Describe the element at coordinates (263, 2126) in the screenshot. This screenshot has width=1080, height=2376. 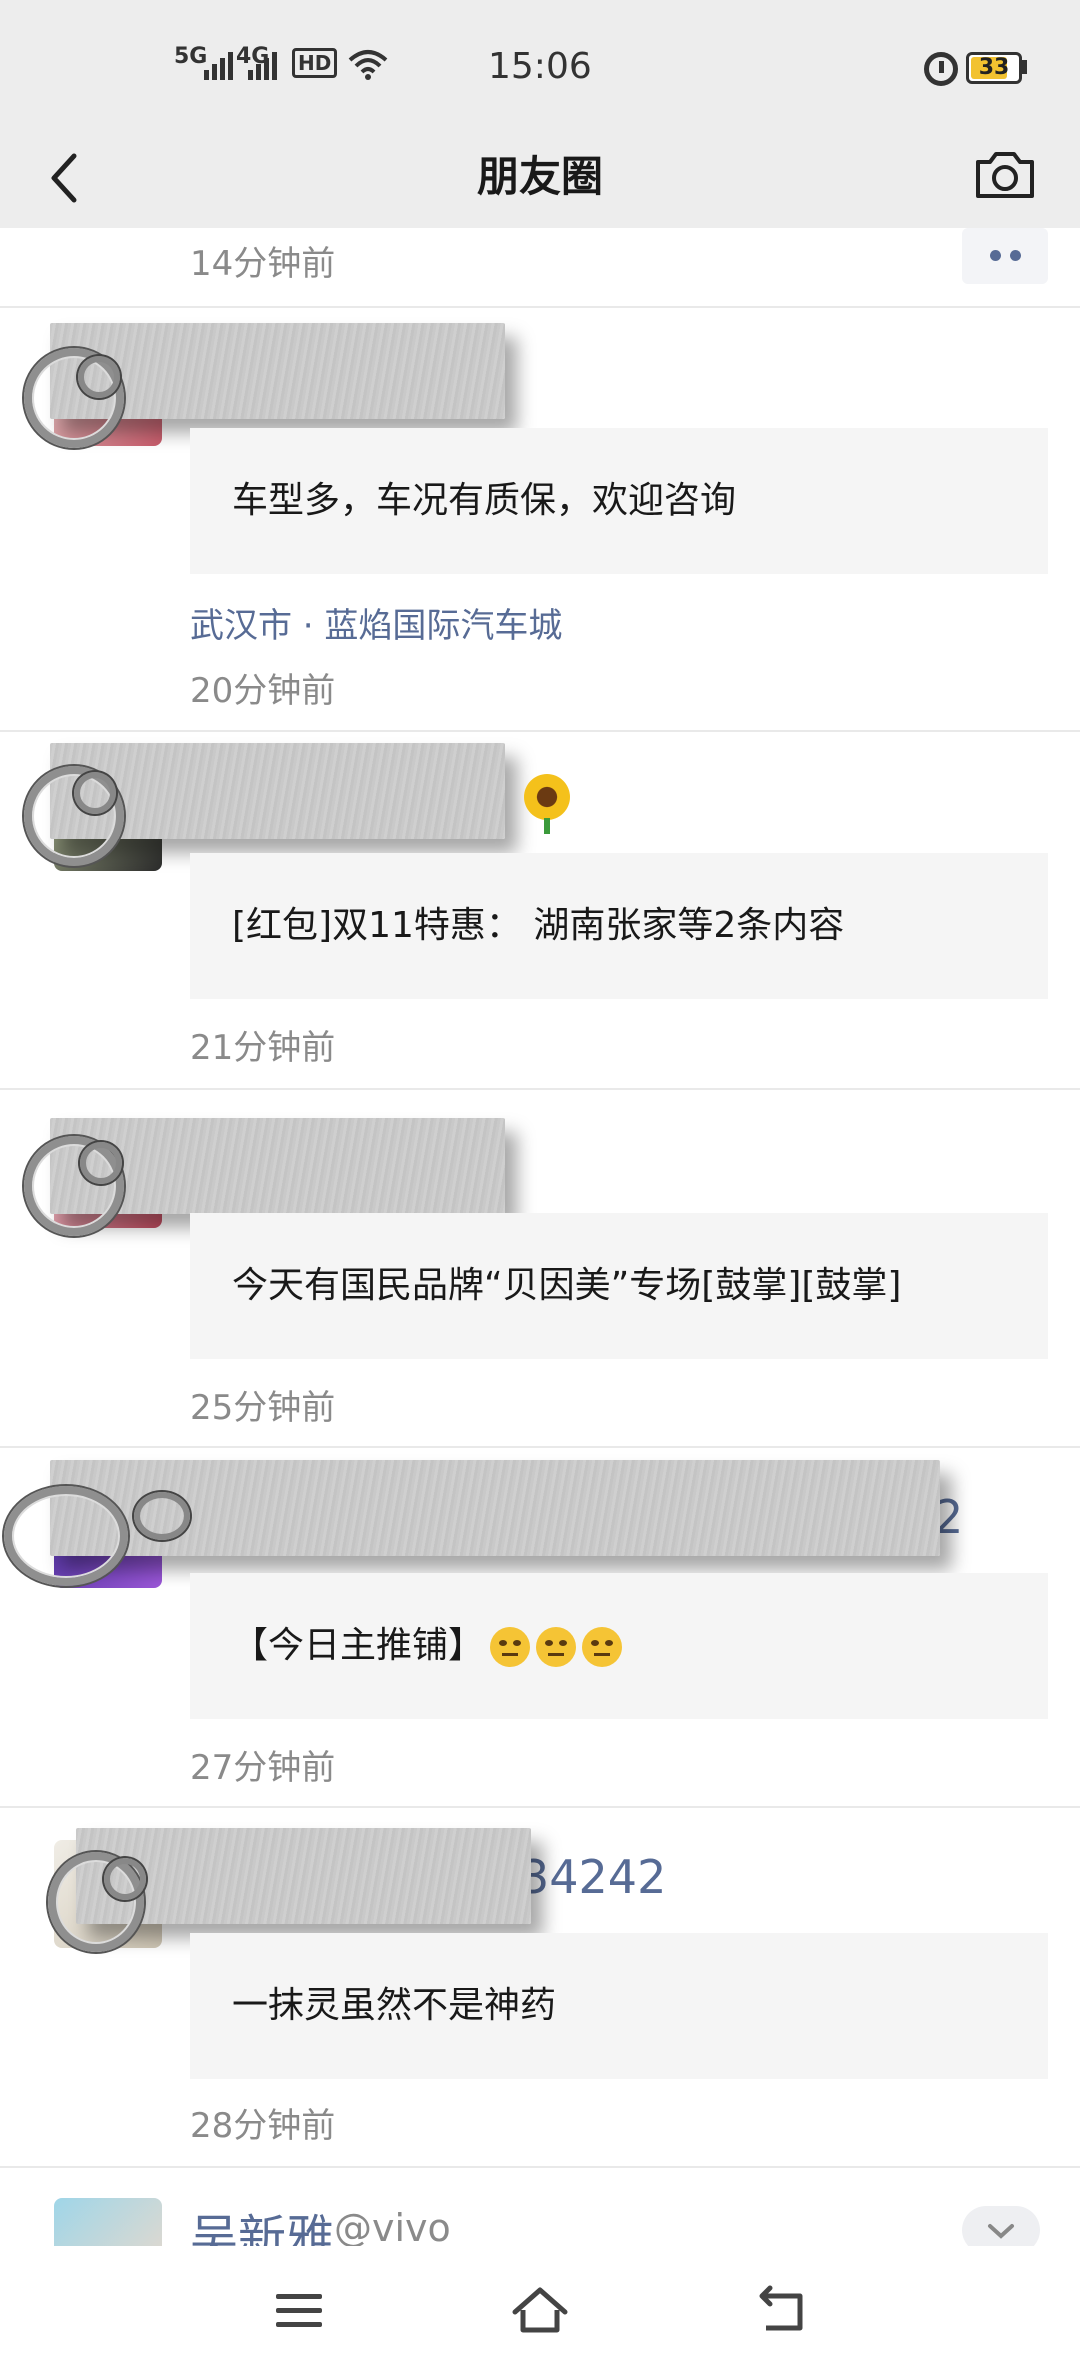
I see `post-time: 28分钟前` at that location.